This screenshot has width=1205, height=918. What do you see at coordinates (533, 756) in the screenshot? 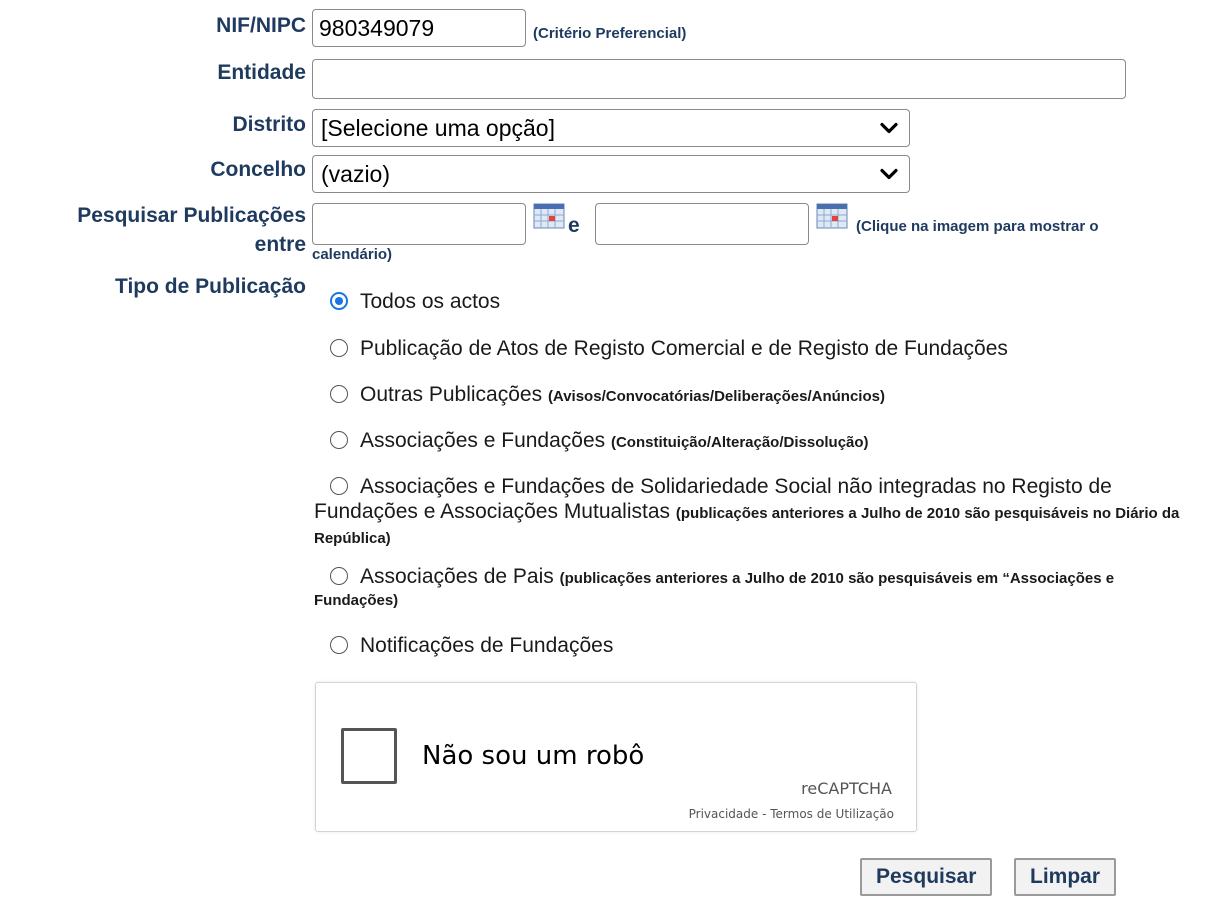
I see `recaptcha-label: Não sou um robô` at bounding box center [533, 756].